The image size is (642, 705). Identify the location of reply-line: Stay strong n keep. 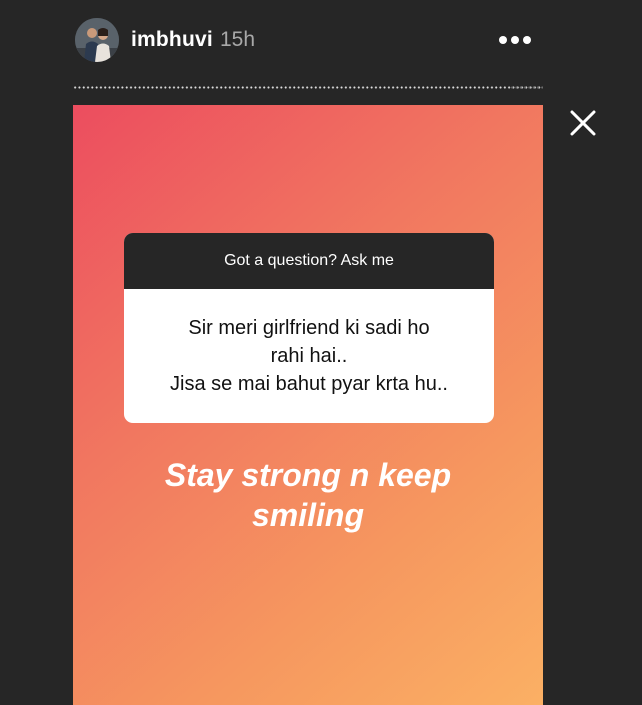
(308, 475).